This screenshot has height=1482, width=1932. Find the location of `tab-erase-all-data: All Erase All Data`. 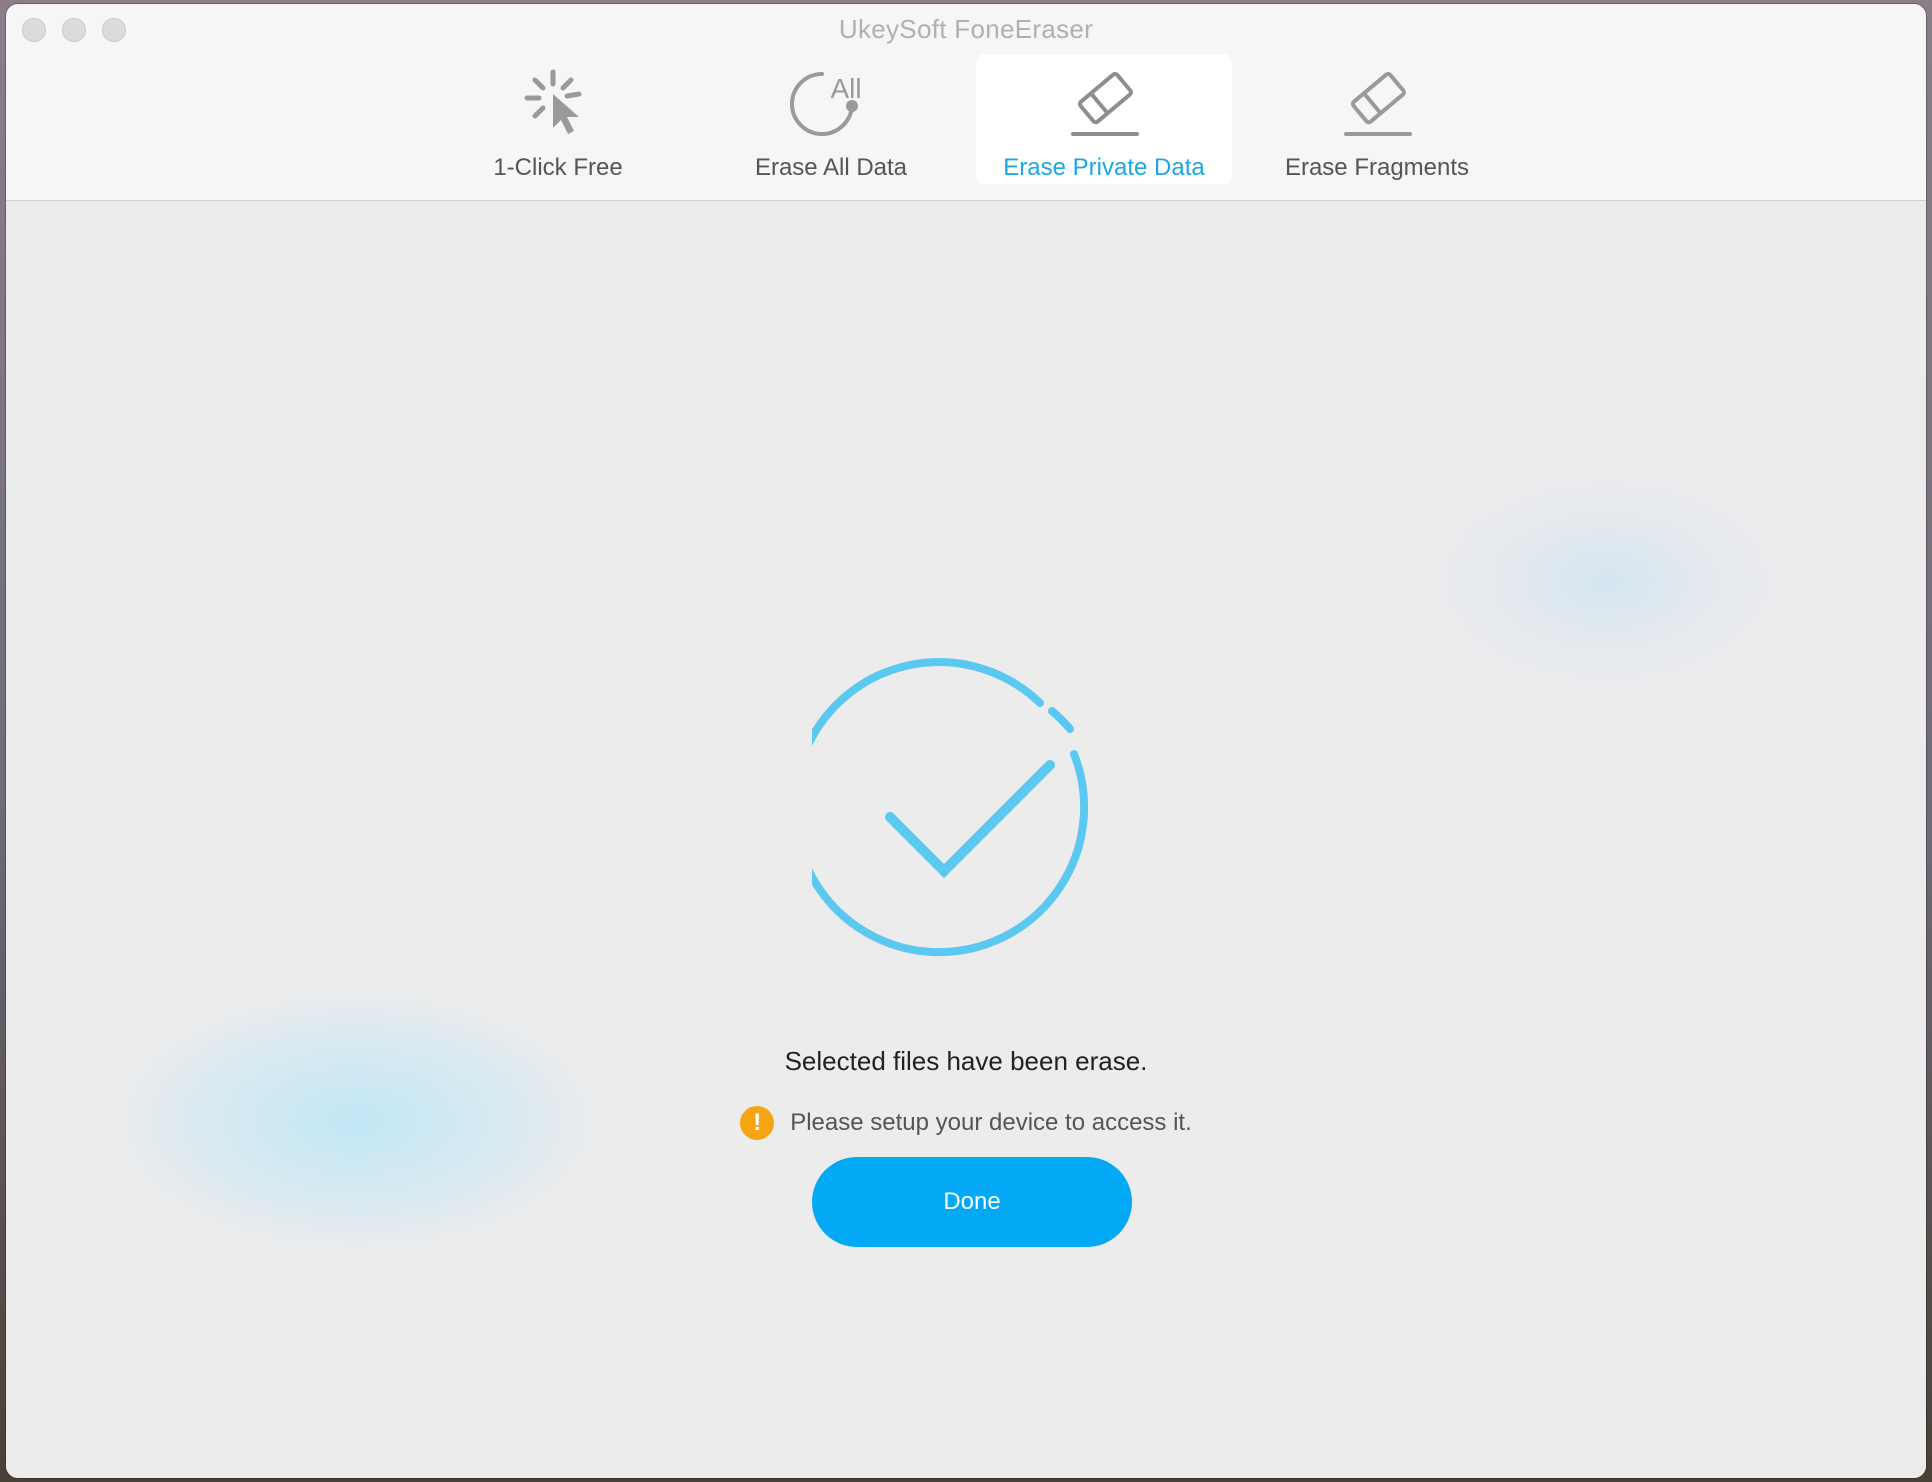

tab-erase-all-data: All Erase All Data is located at coordinates (831, 119).